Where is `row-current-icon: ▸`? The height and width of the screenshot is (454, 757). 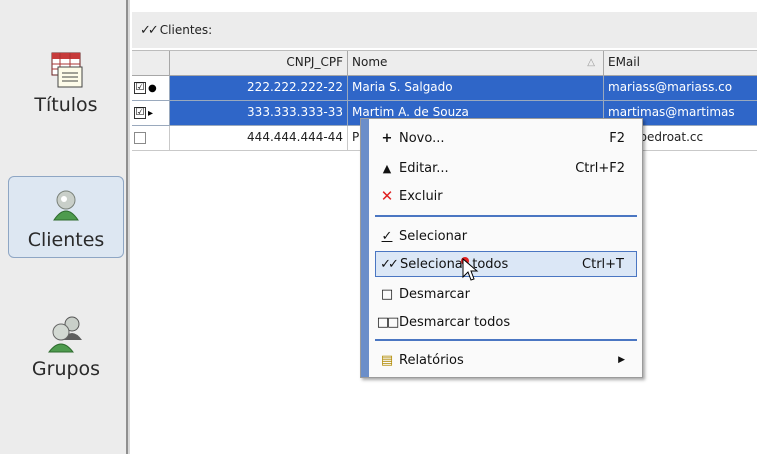 row-current-icon: ▸ is located at coordinates (151, 113).